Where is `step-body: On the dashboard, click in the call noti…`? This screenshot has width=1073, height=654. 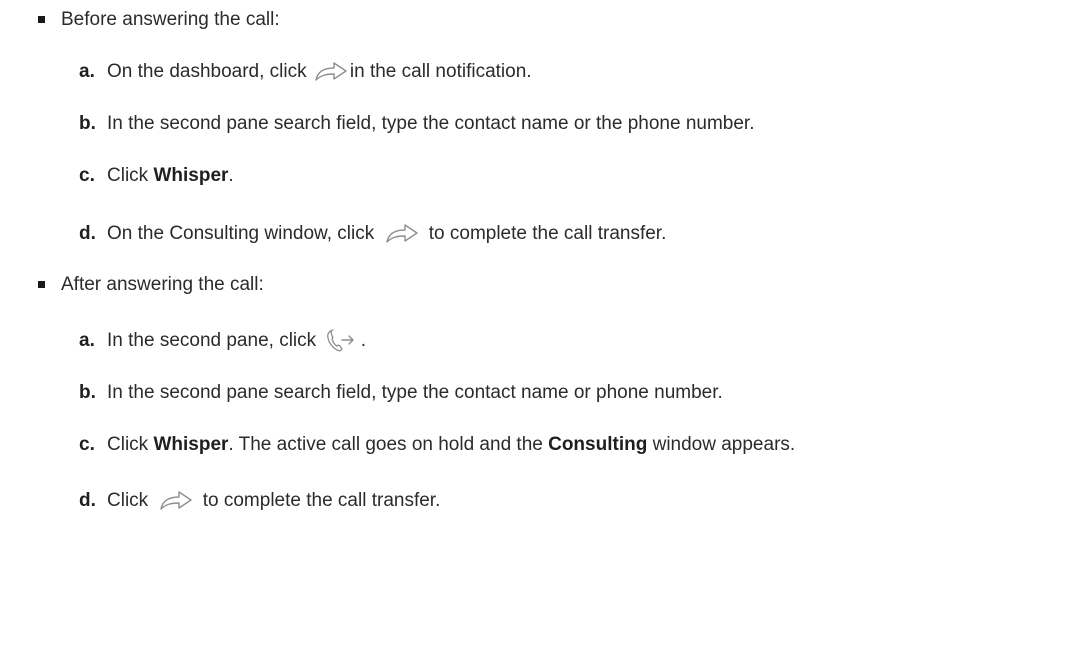 step-body: On the dashboard, click in the call noti… is located at coordinates (319, 72).